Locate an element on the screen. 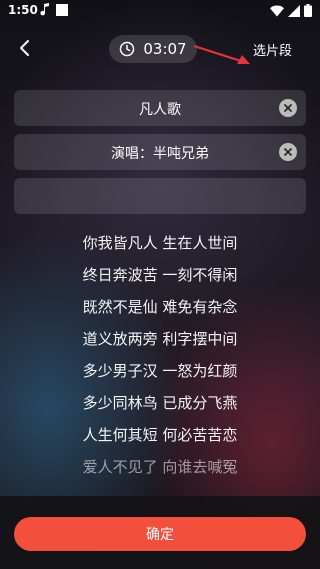 Image resolution: width=320 pixels, height=569 pixels. status-time: 1:50 is located at coordinates (23, 10).